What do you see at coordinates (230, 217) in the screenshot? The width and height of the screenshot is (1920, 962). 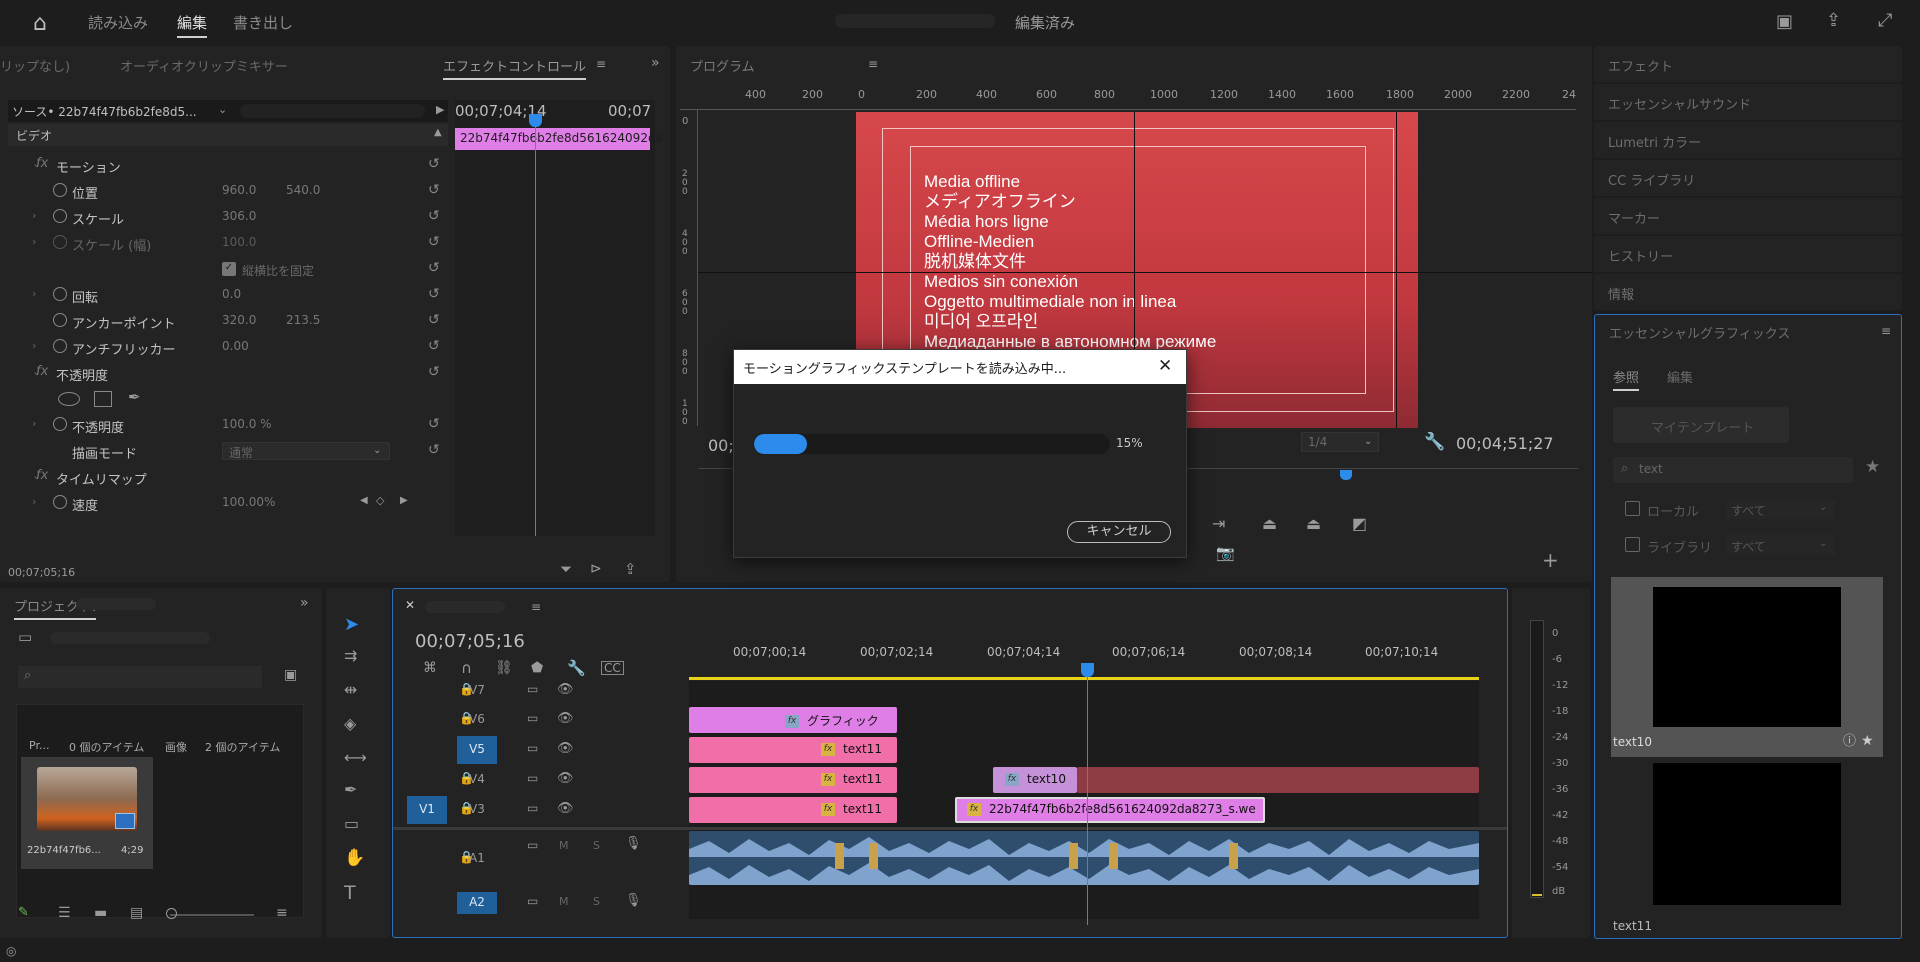 I see `scale-row: › スケール 306.0 ↺` at bounding box center [230, 217].